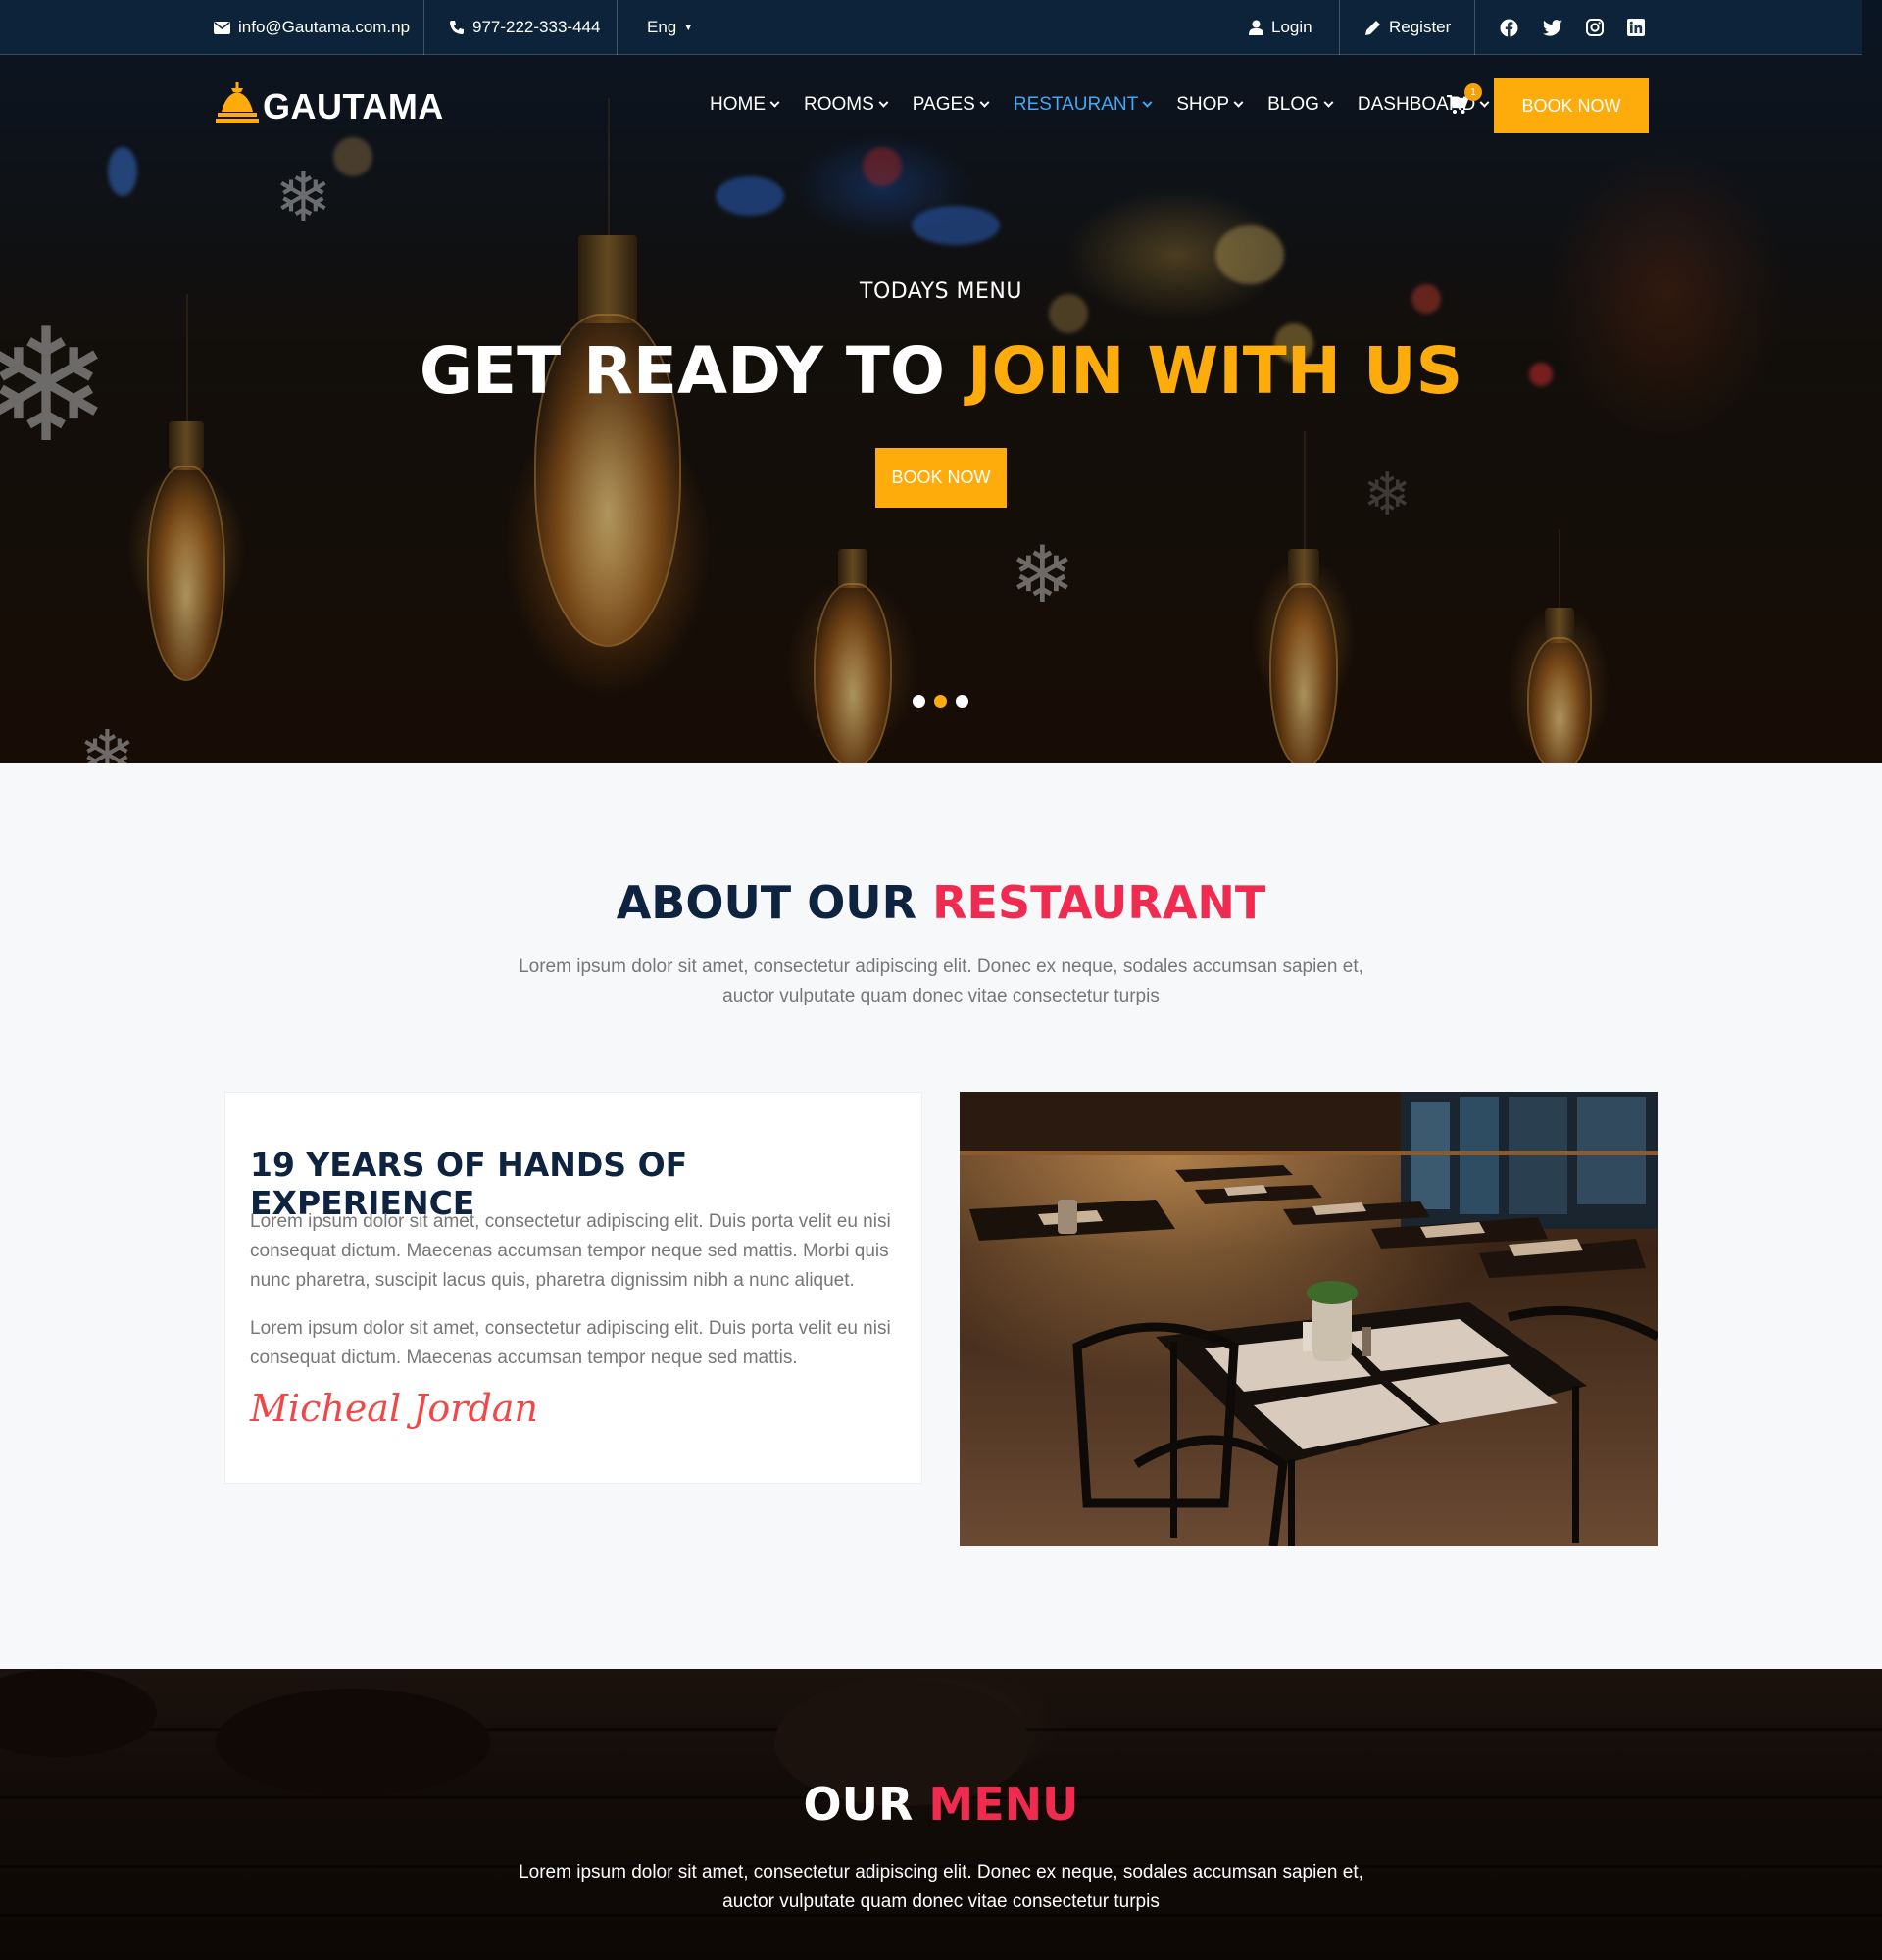 The image size is (1882, 1960). Describe the element at coordinates (1099, 902) in the screenshot. I see `about-title-highlight: RESTAURANT` at that location.